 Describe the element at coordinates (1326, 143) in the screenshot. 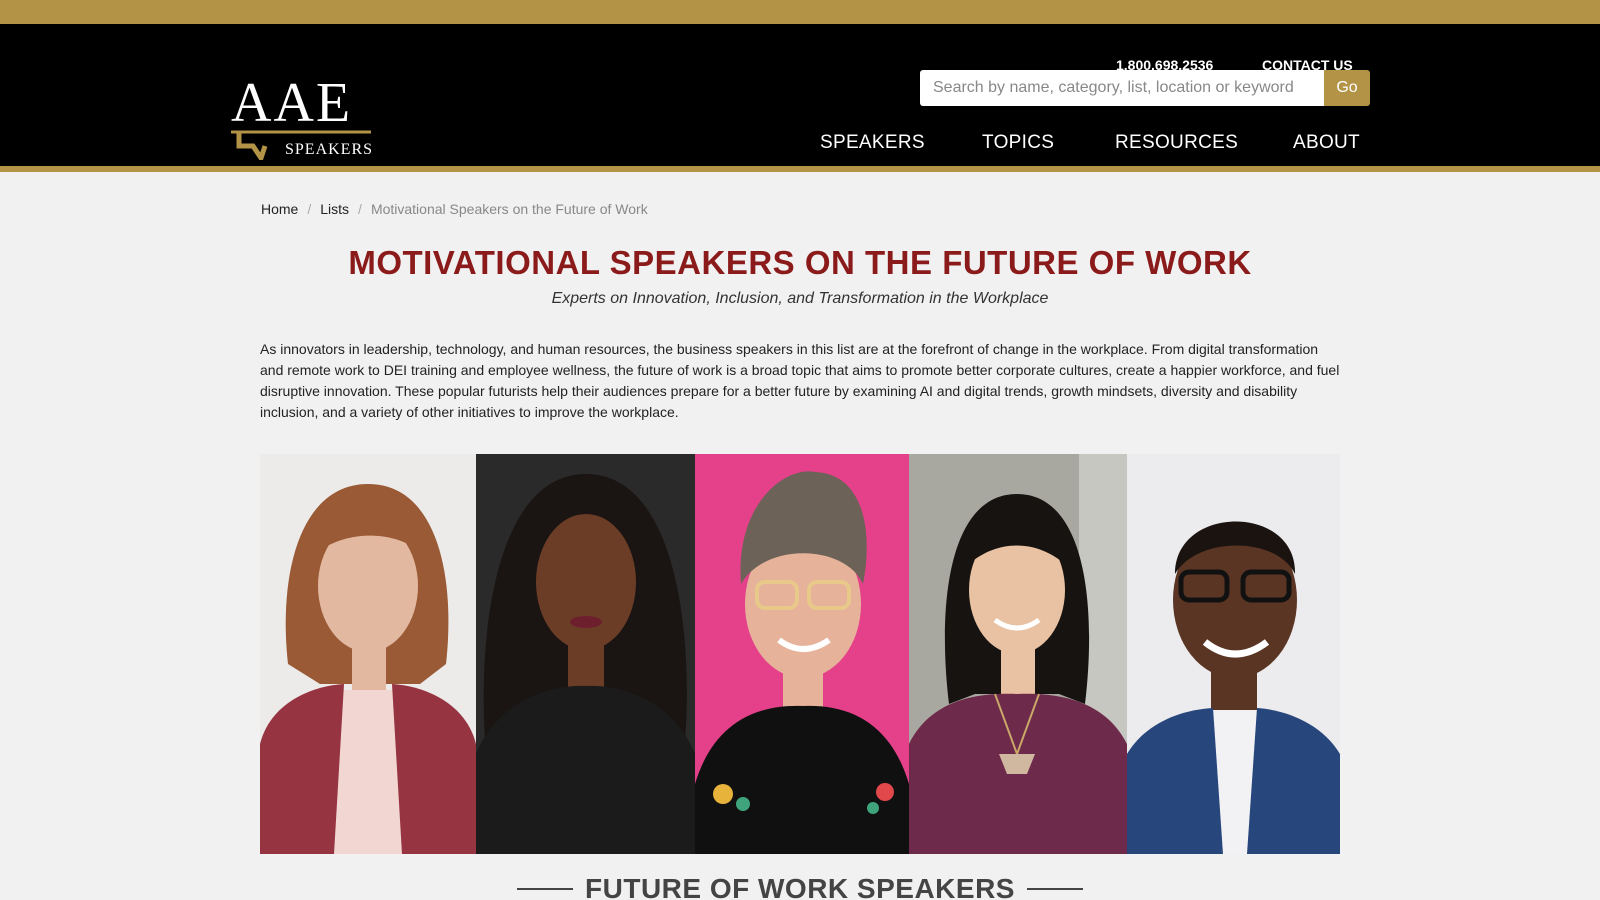

I see `nav-about: ABOUT` at that location.